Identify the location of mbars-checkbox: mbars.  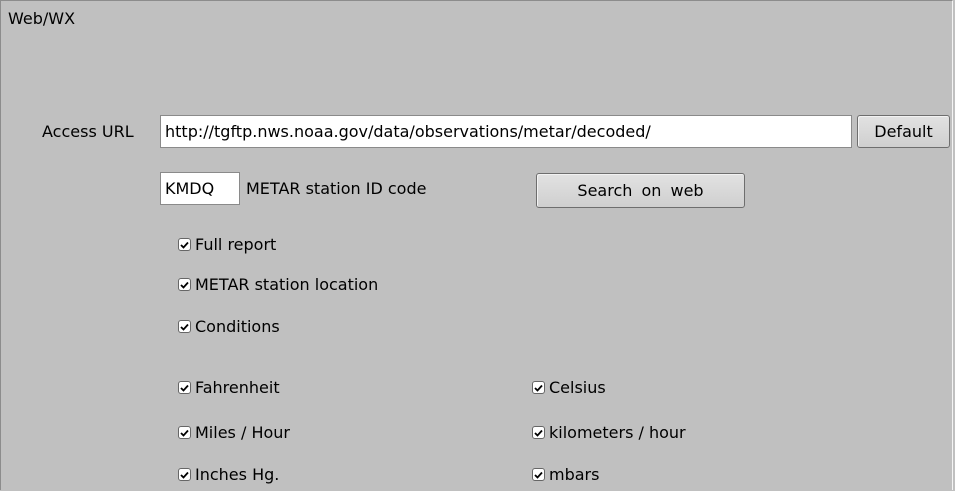
(565, 474).